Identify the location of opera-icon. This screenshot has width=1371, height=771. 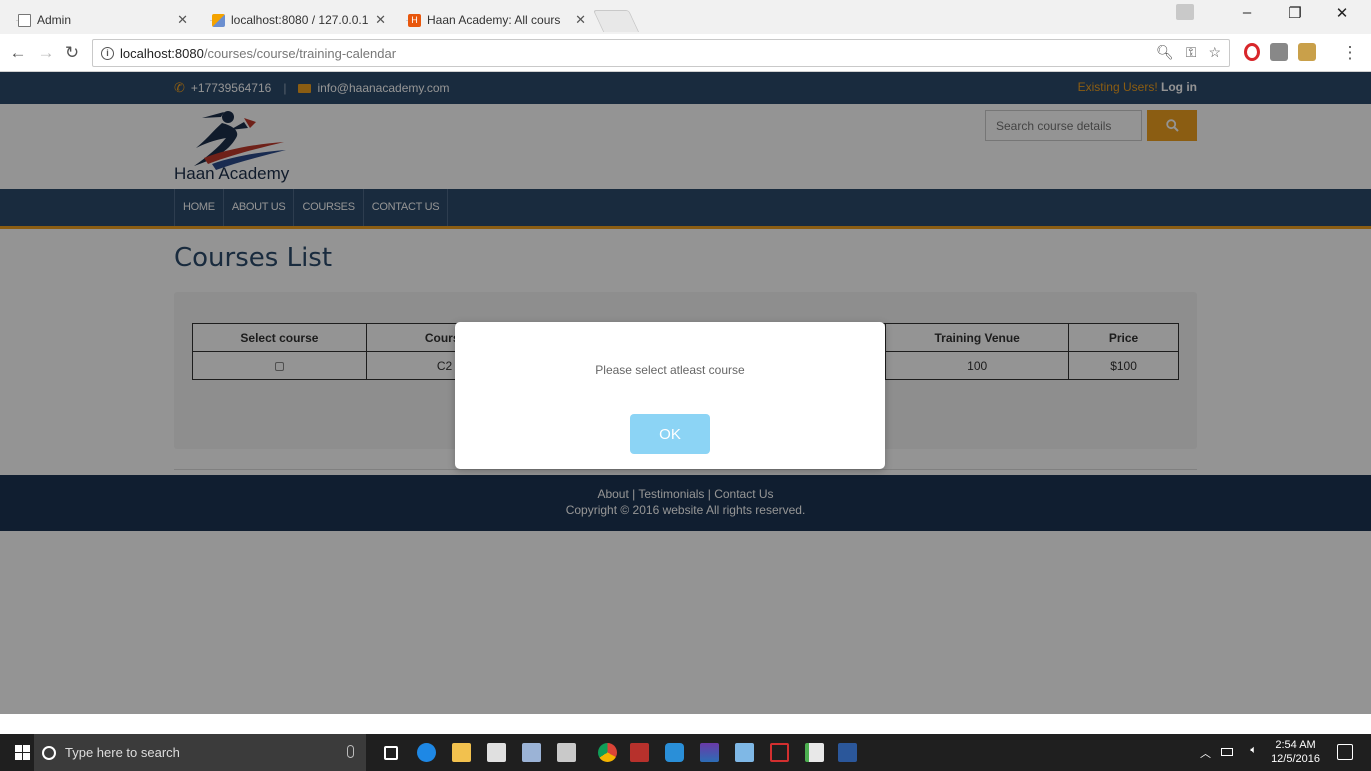
(1252, 52).